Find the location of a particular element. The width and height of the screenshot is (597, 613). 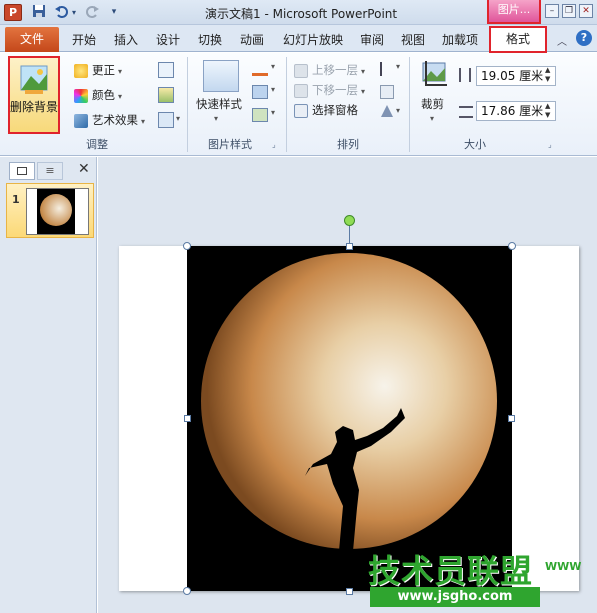

corrections-button: 更正 ▾ is located at coordinates (98, 70).